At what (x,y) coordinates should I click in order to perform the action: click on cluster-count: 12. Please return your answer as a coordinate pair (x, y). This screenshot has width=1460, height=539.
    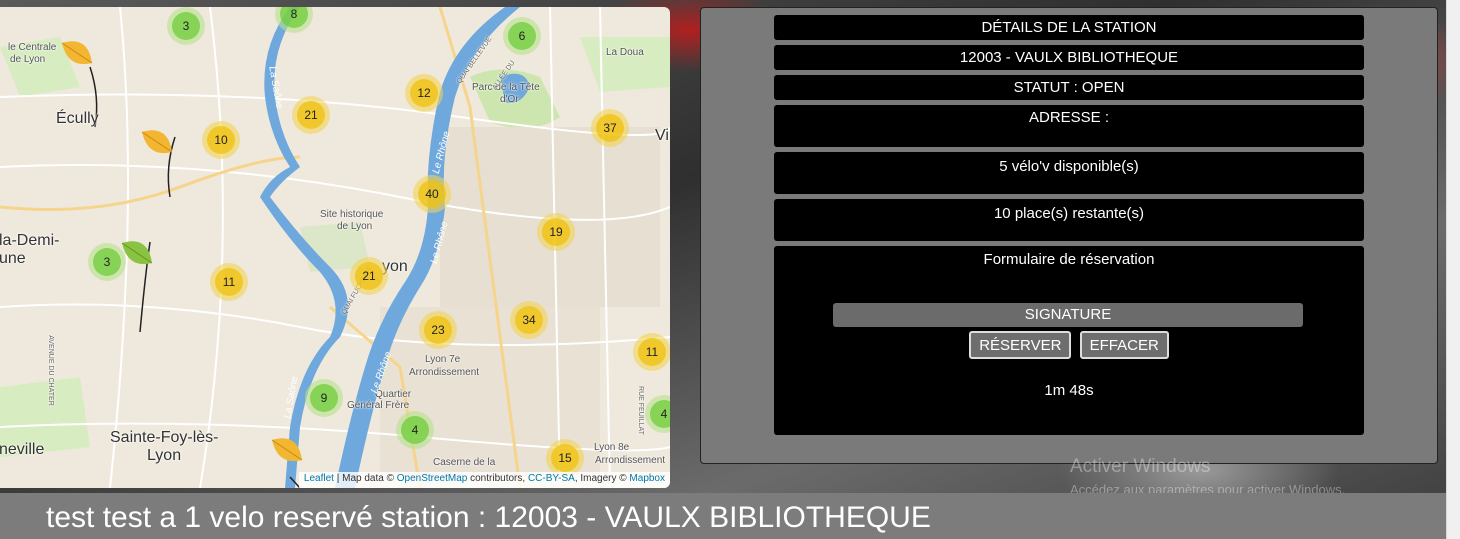
    Looking at the image, I should click on (424, 93).